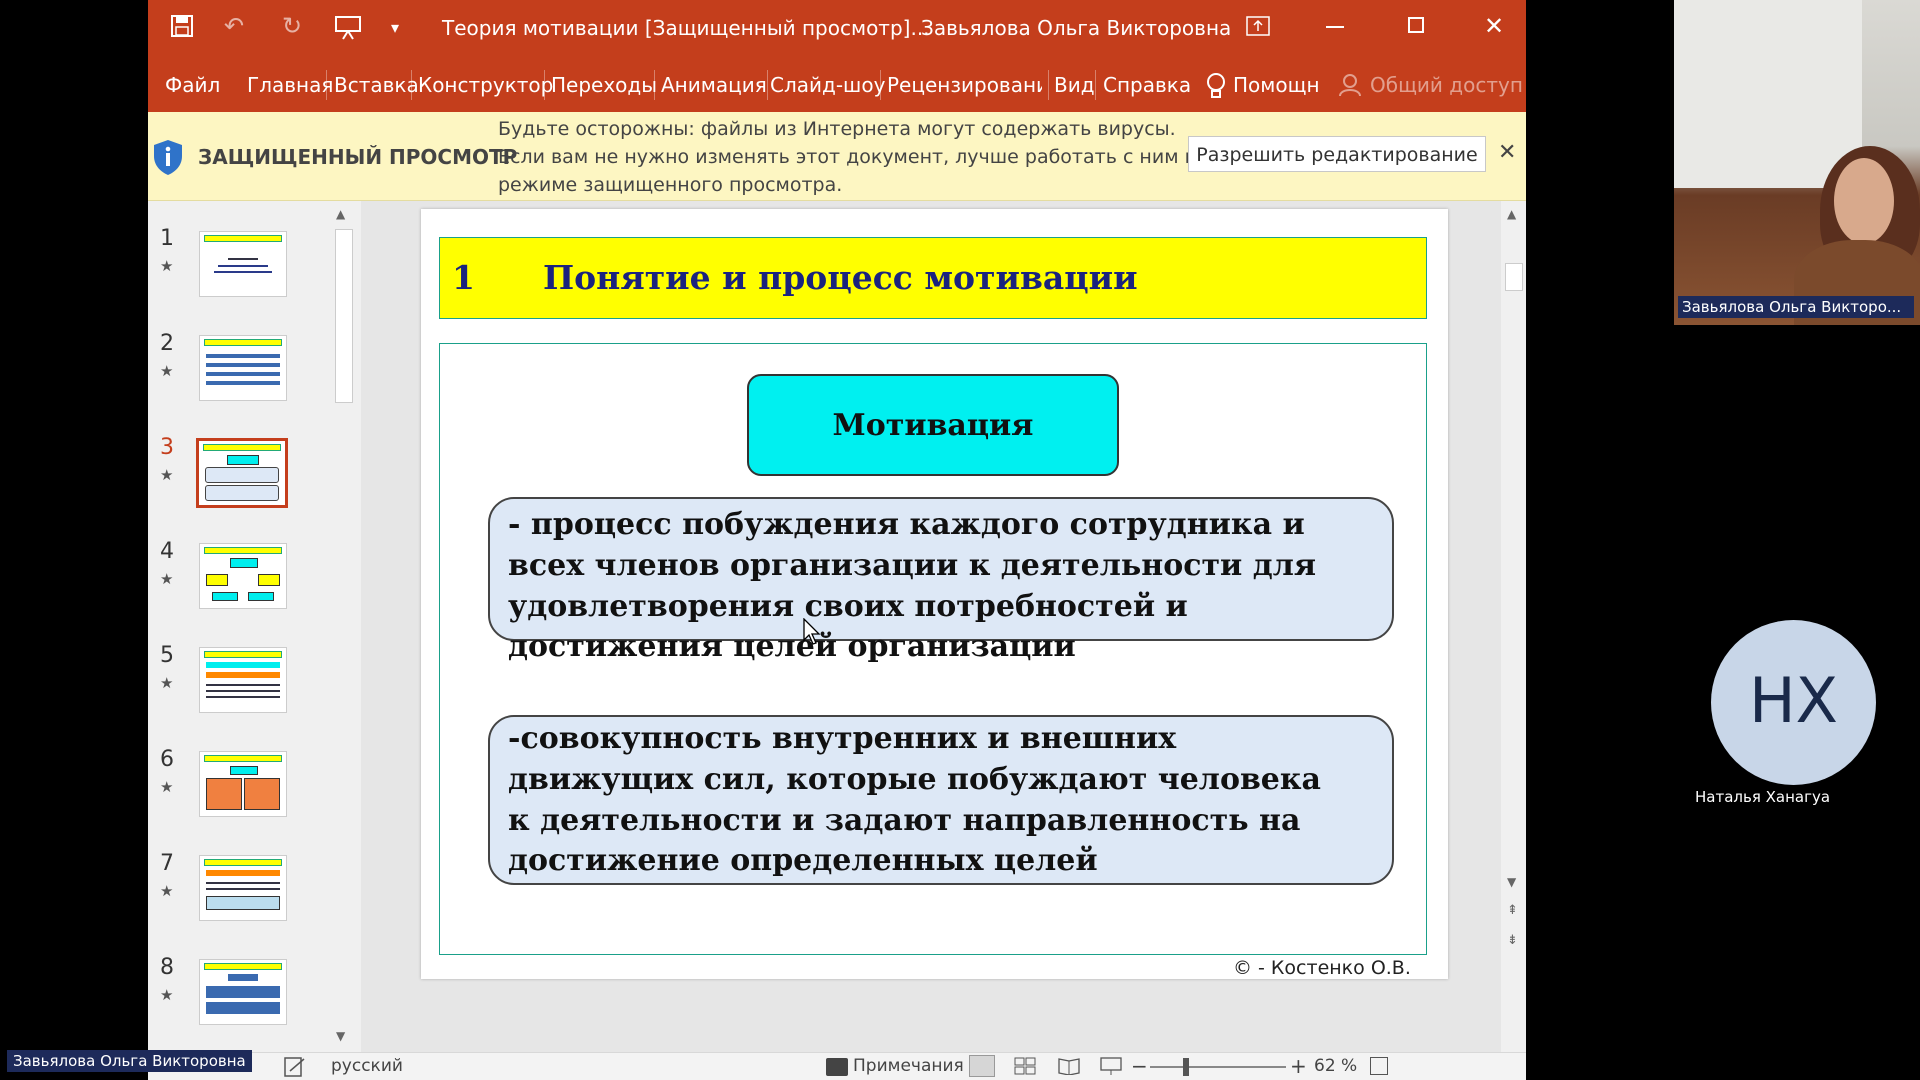 This screenshot has height=1080, width=1920. What do you see at coordinates (1507, 152) in the screenshot?
I see `close-protected-bar-icon: ✕` at bounding box center [1507, 152].